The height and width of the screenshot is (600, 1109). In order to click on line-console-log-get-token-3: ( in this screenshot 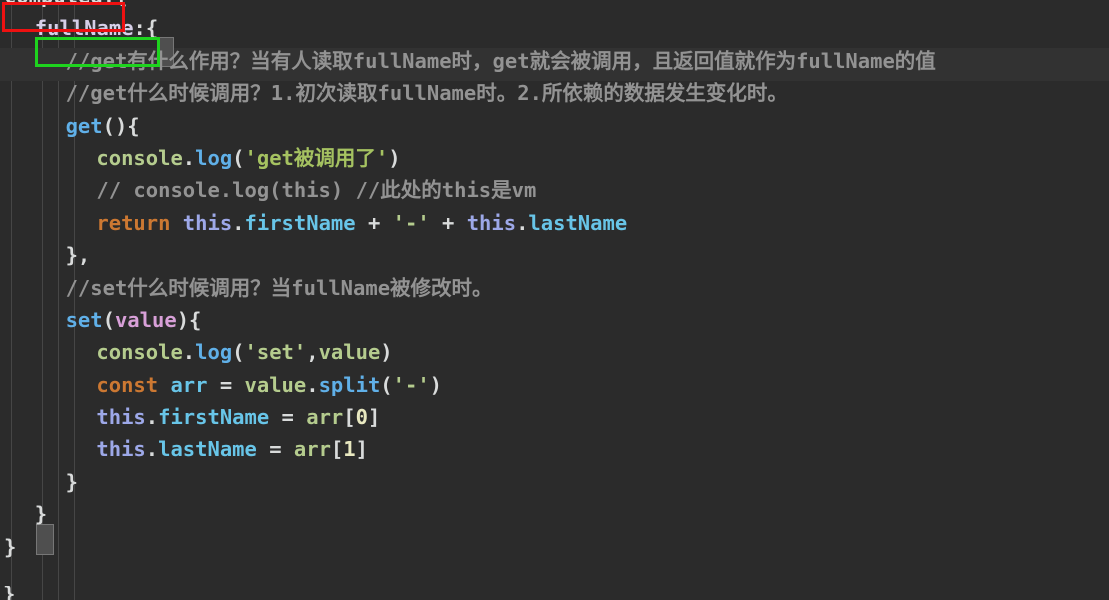, I will do `click(238, 157)`.